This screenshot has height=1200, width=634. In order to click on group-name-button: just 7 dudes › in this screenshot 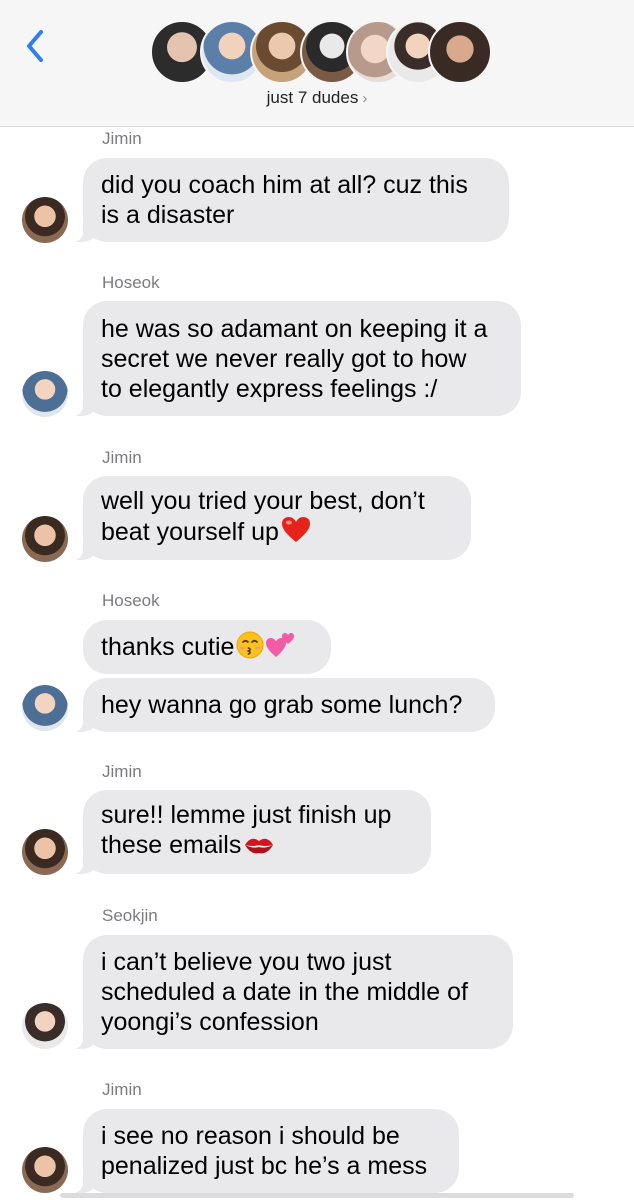, I will do `click(317, 98)`.